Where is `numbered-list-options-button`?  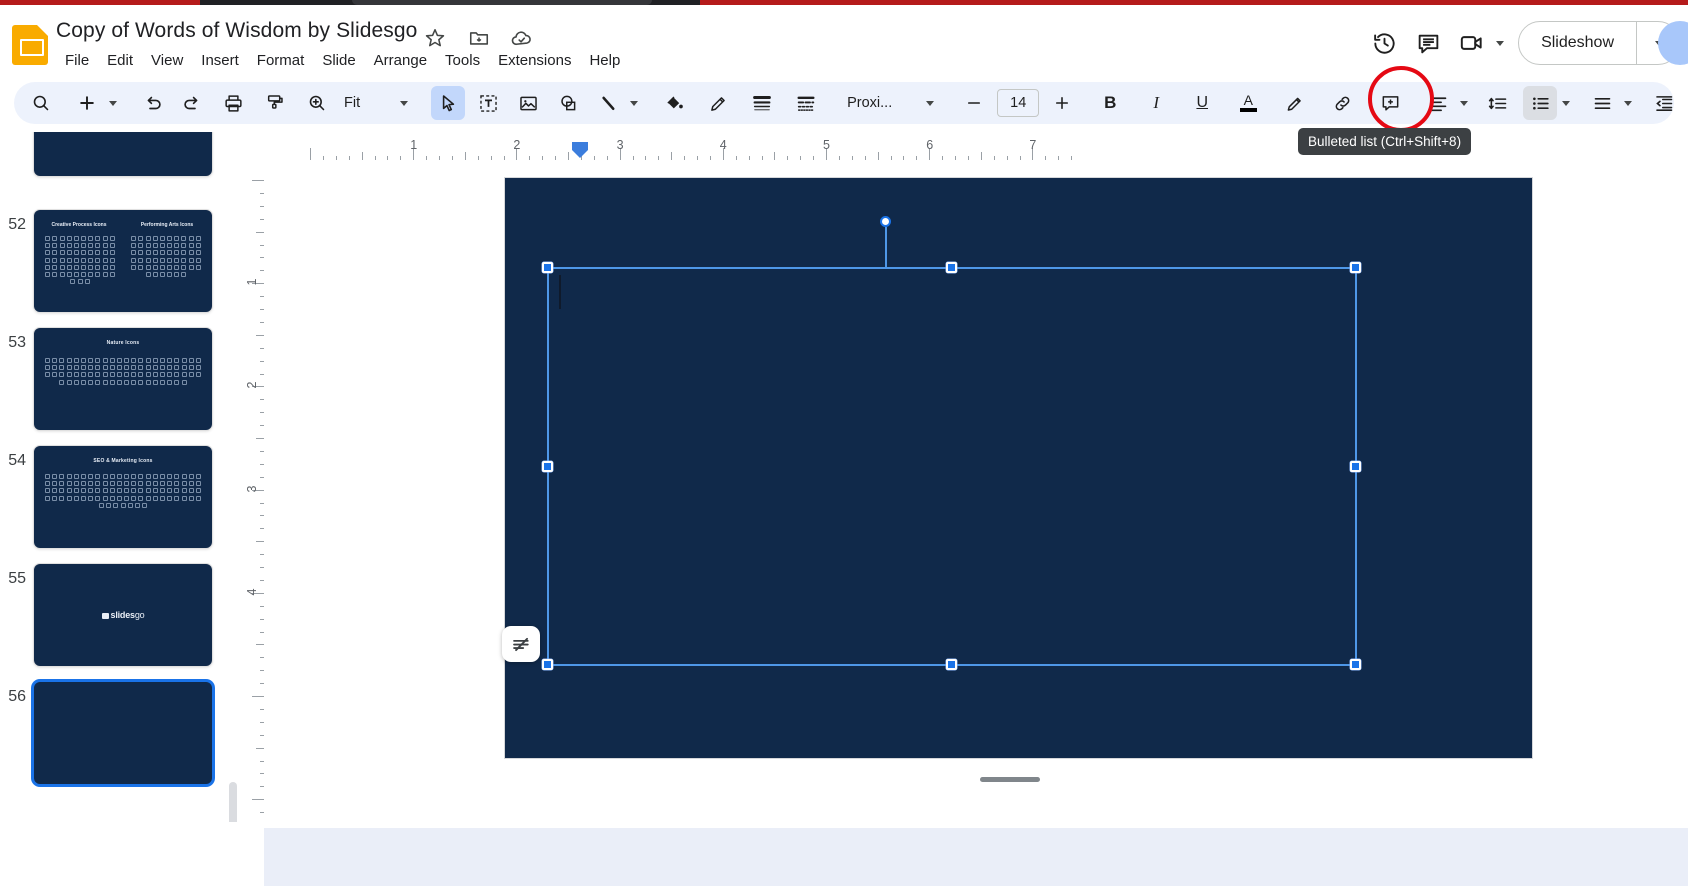 numbered-list-options-button is located at coordinates (1628, 103).